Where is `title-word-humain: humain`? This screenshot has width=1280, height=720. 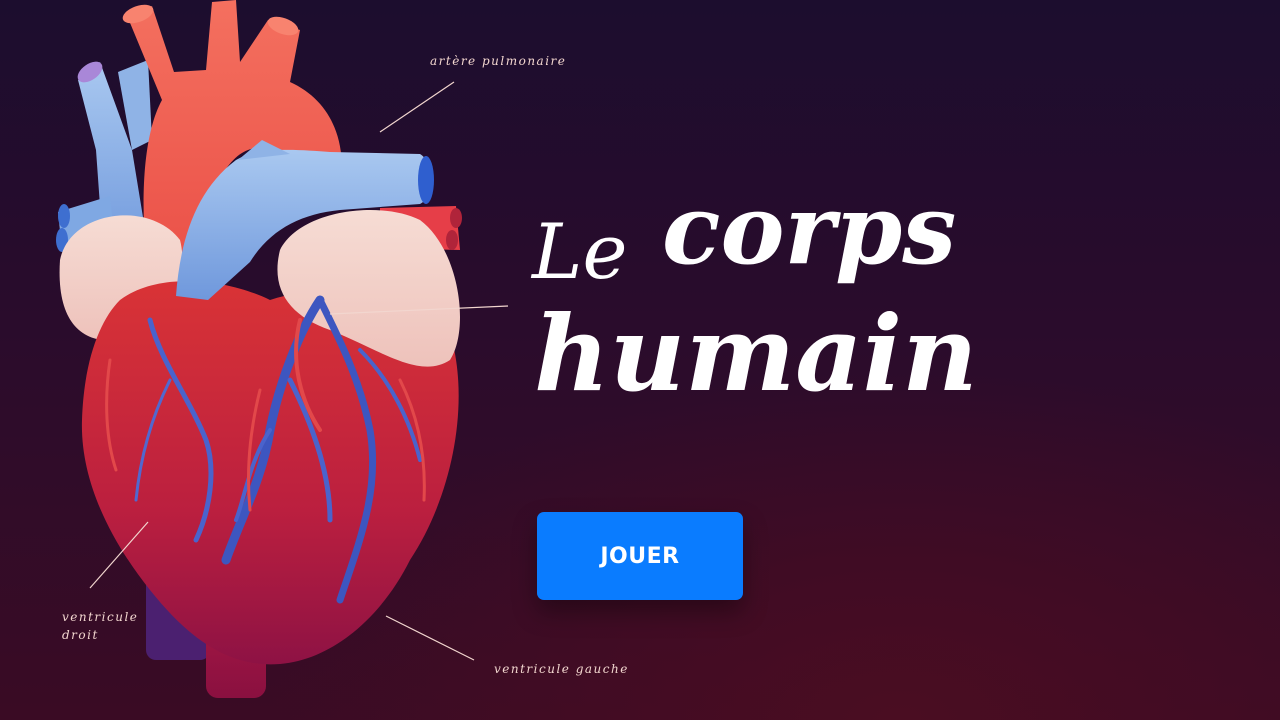 title-word-humain: humain is located at coordinates (756, 353).